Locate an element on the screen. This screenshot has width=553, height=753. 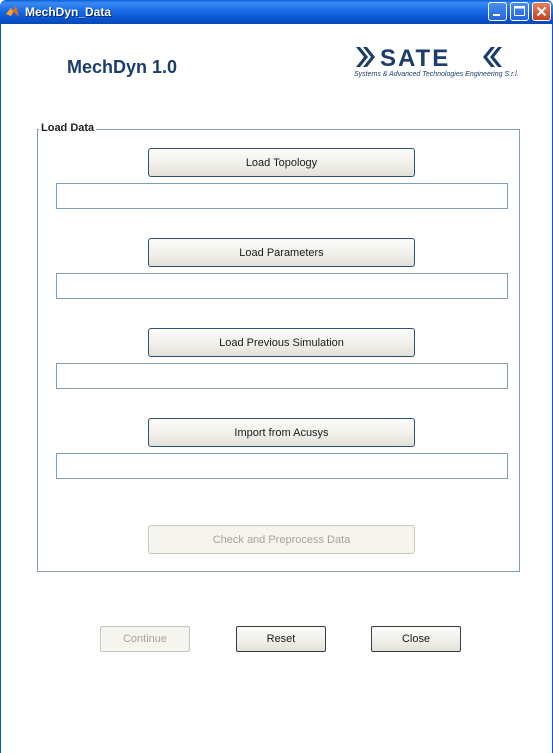
minimize-button is located at coordinates (497, 11).